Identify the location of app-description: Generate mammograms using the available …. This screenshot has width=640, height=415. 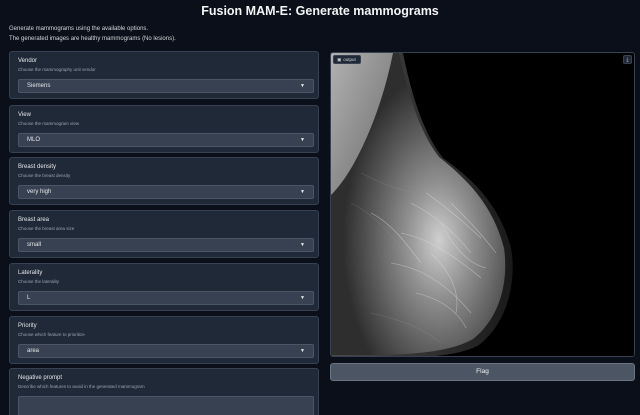
(79, 29).